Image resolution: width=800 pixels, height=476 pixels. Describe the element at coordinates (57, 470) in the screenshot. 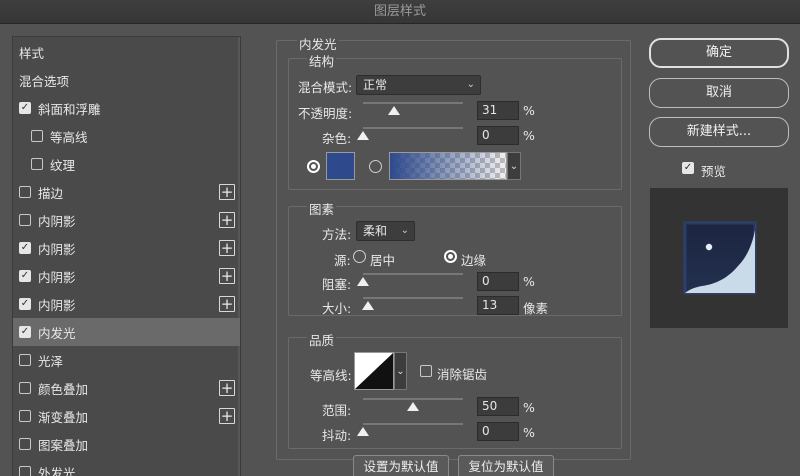

I see `style-list-label: 外发光` at that location.